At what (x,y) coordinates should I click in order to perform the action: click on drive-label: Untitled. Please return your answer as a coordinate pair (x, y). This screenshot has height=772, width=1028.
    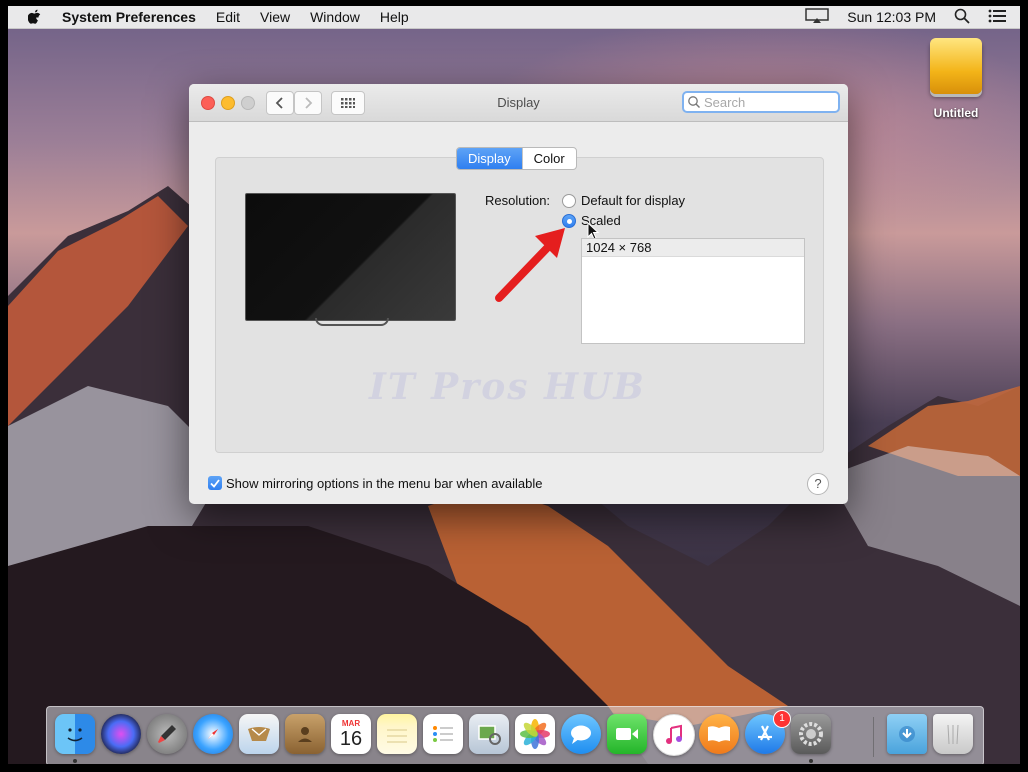
    Looking at the image, I should click on (956, 113).